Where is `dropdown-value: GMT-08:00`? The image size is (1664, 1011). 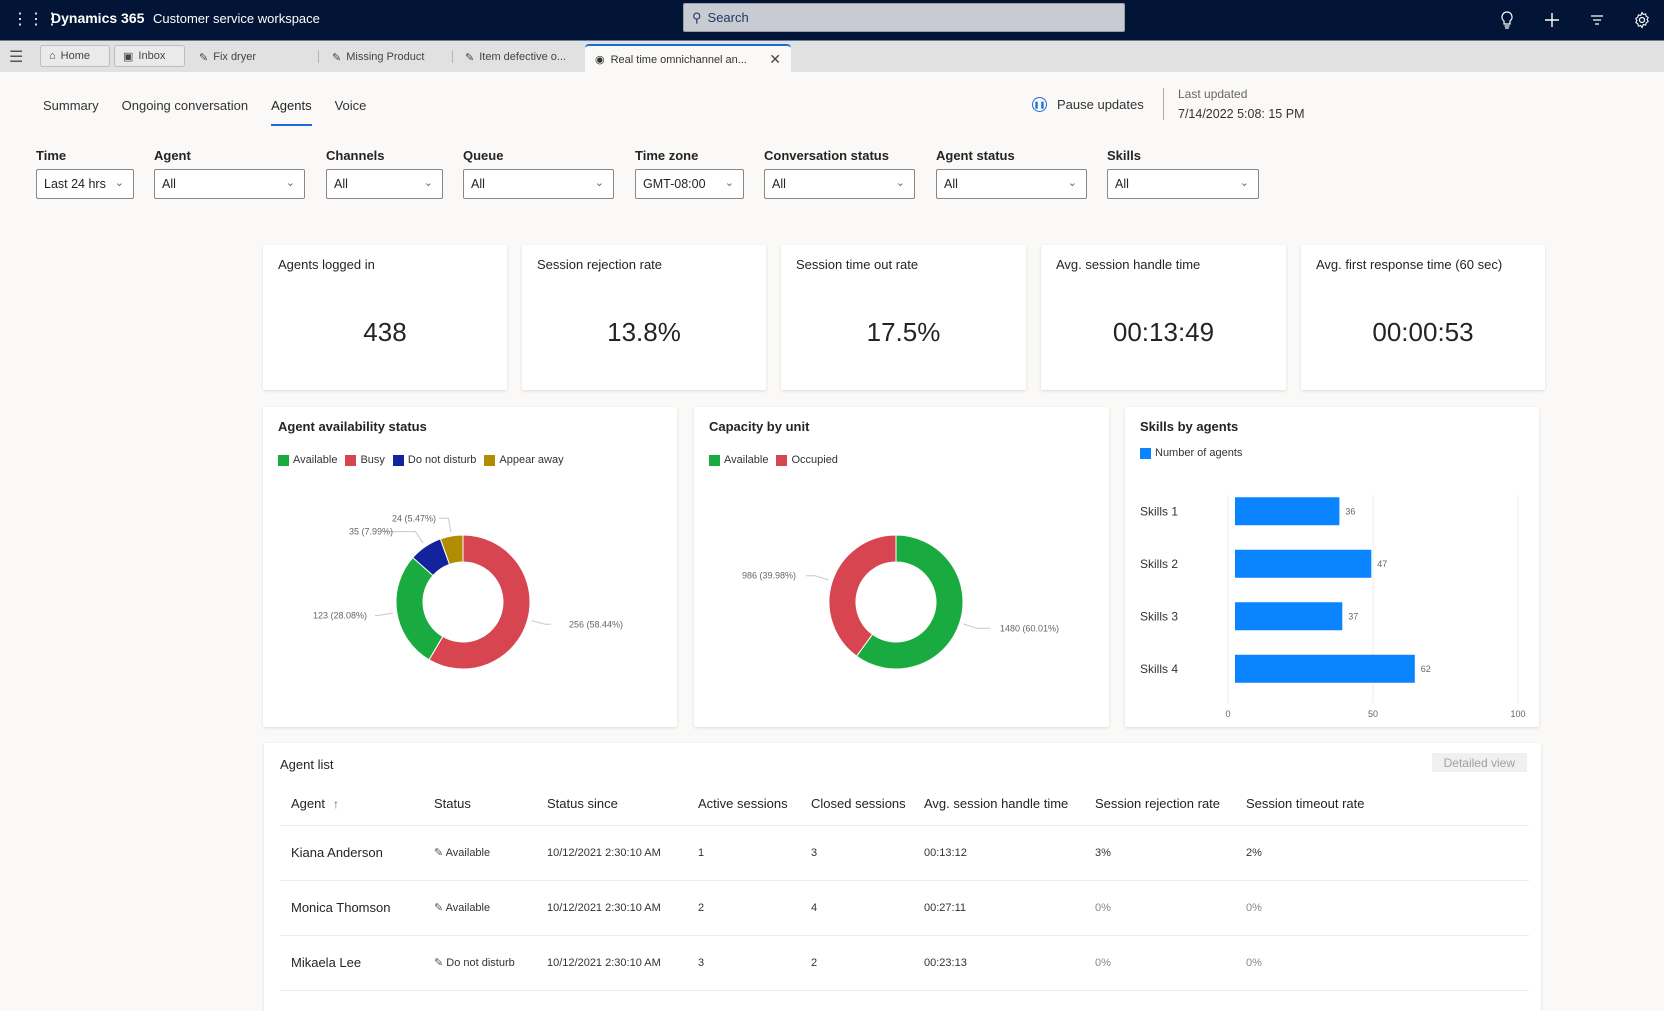 dropdown-value: GMT-08:00 is located at coordinates (674, 184).